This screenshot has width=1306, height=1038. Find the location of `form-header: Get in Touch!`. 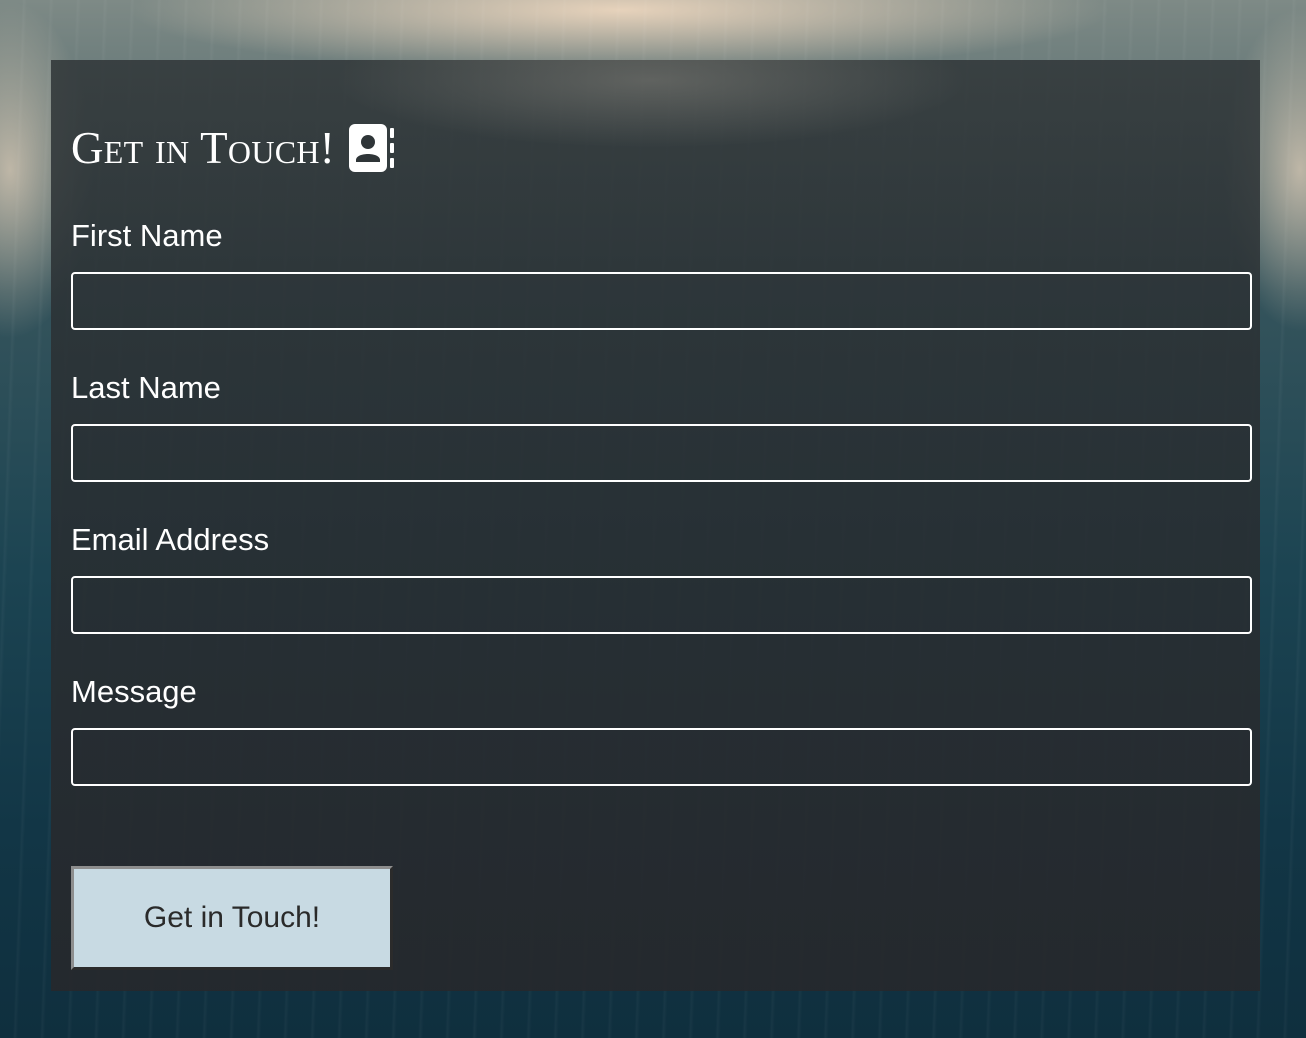

form-header: Get in Touch! is located at coordinates (233, 148).